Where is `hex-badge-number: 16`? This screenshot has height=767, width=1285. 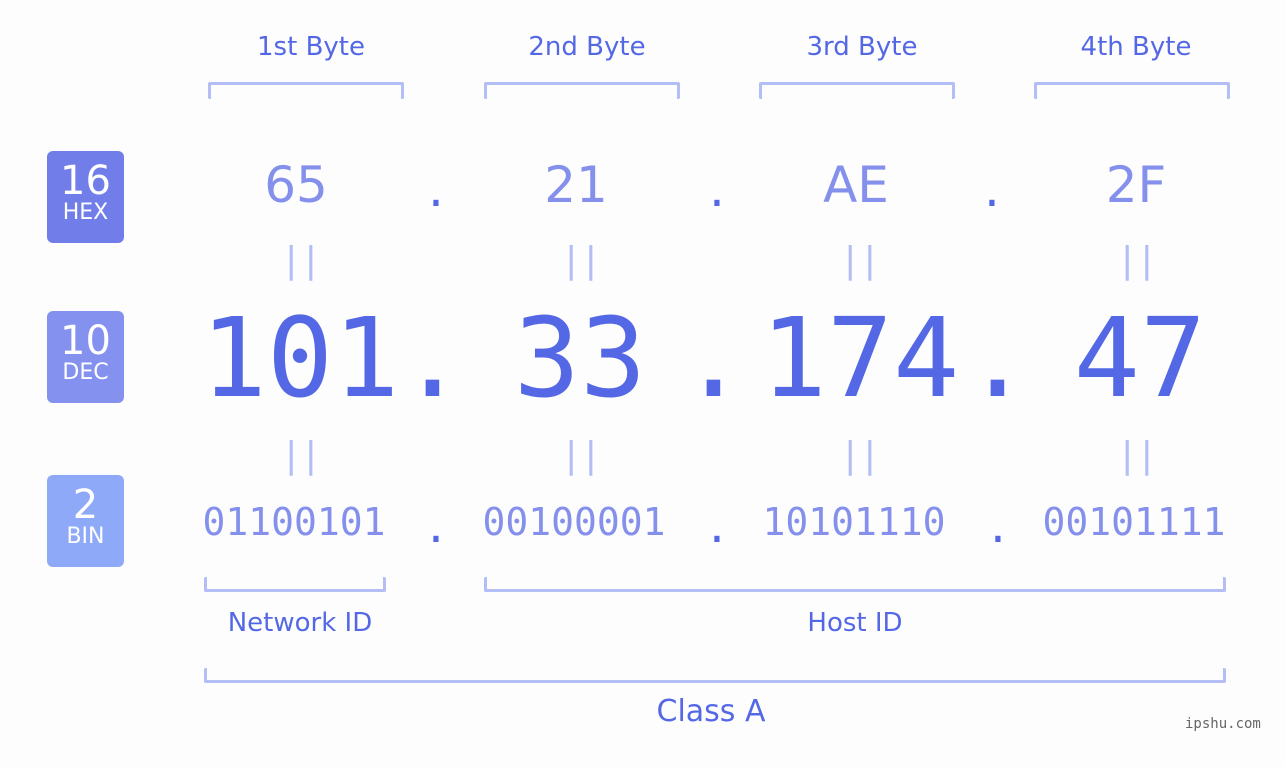 hex-badge-number: 16 is located at coordinates (85, 181).